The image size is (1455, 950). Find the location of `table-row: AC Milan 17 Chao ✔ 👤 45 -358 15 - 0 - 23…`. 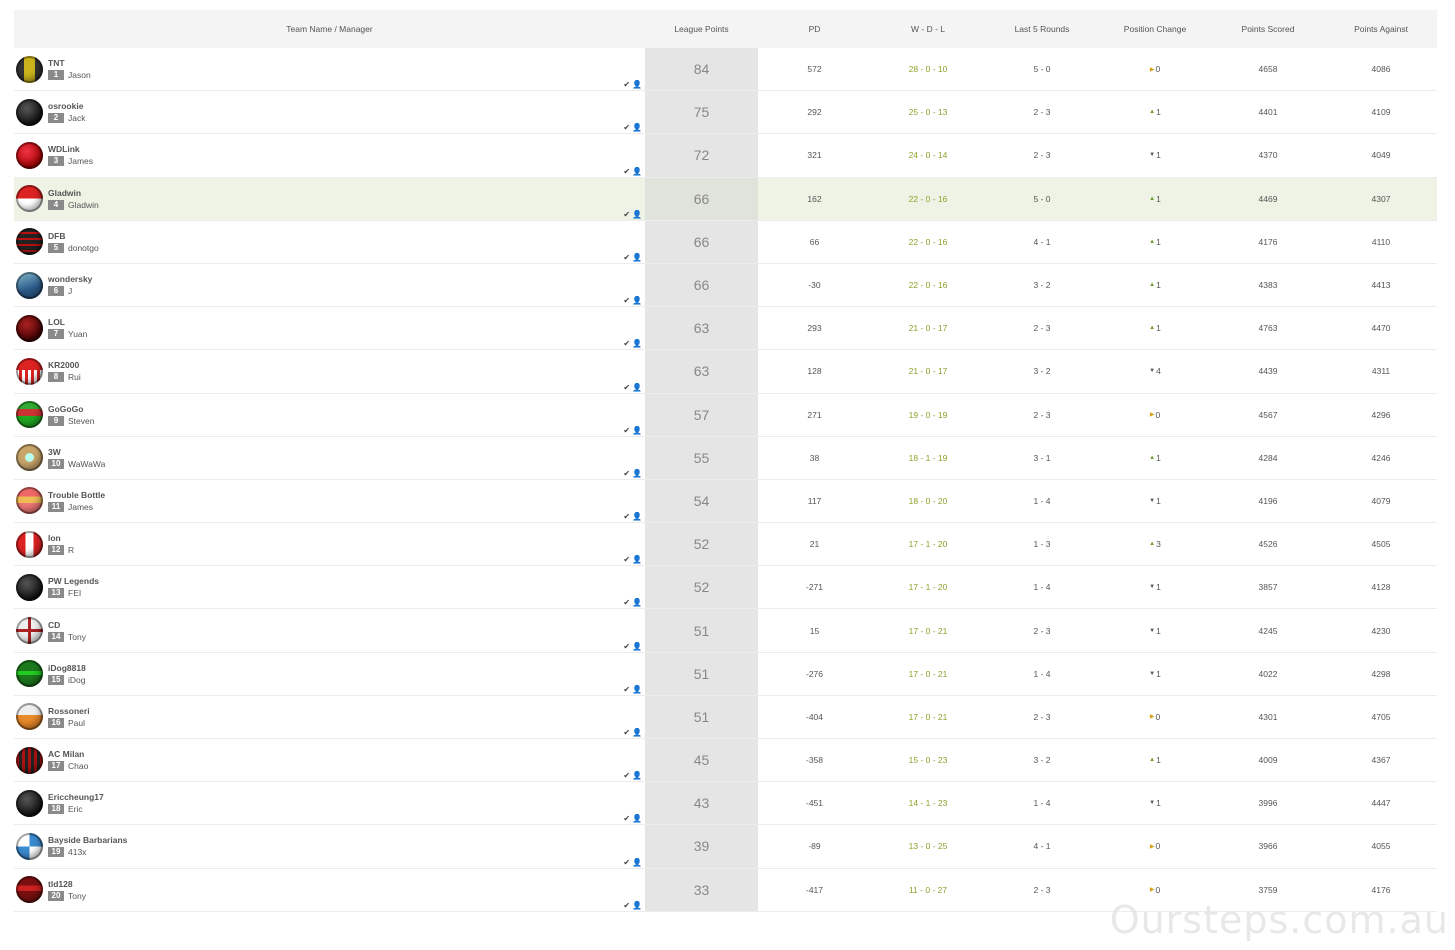

table-row: AC Milan 17 Chao ✔ 👤 45 -358 15 - 0 - 23… is located at coordinates (725, 761).